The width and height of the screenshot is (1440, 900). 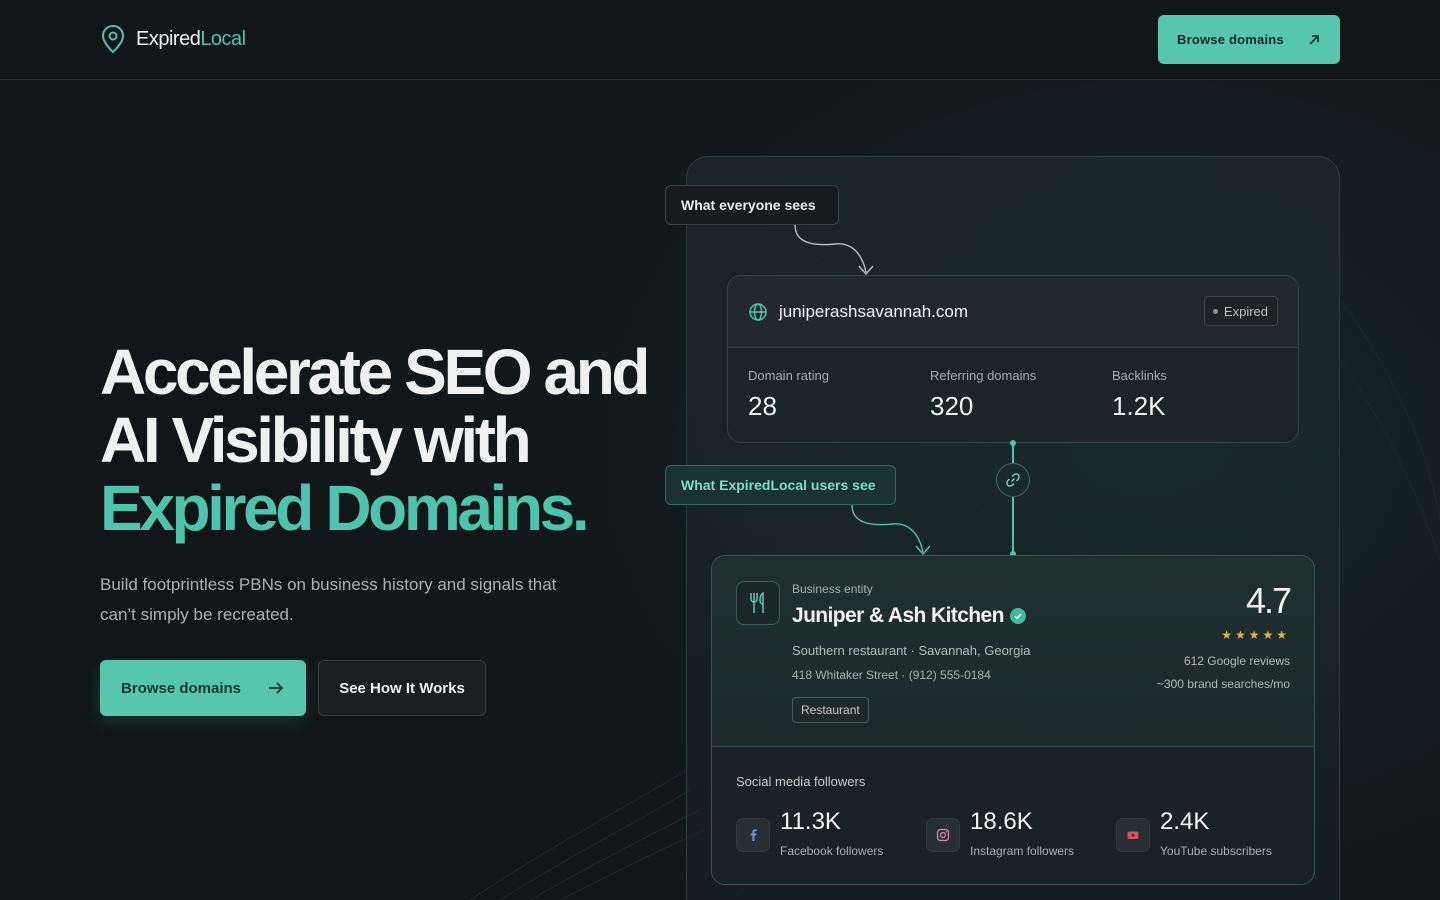 I want to click on browse-domains-button: Browse domains, so click(x=203, y=688).